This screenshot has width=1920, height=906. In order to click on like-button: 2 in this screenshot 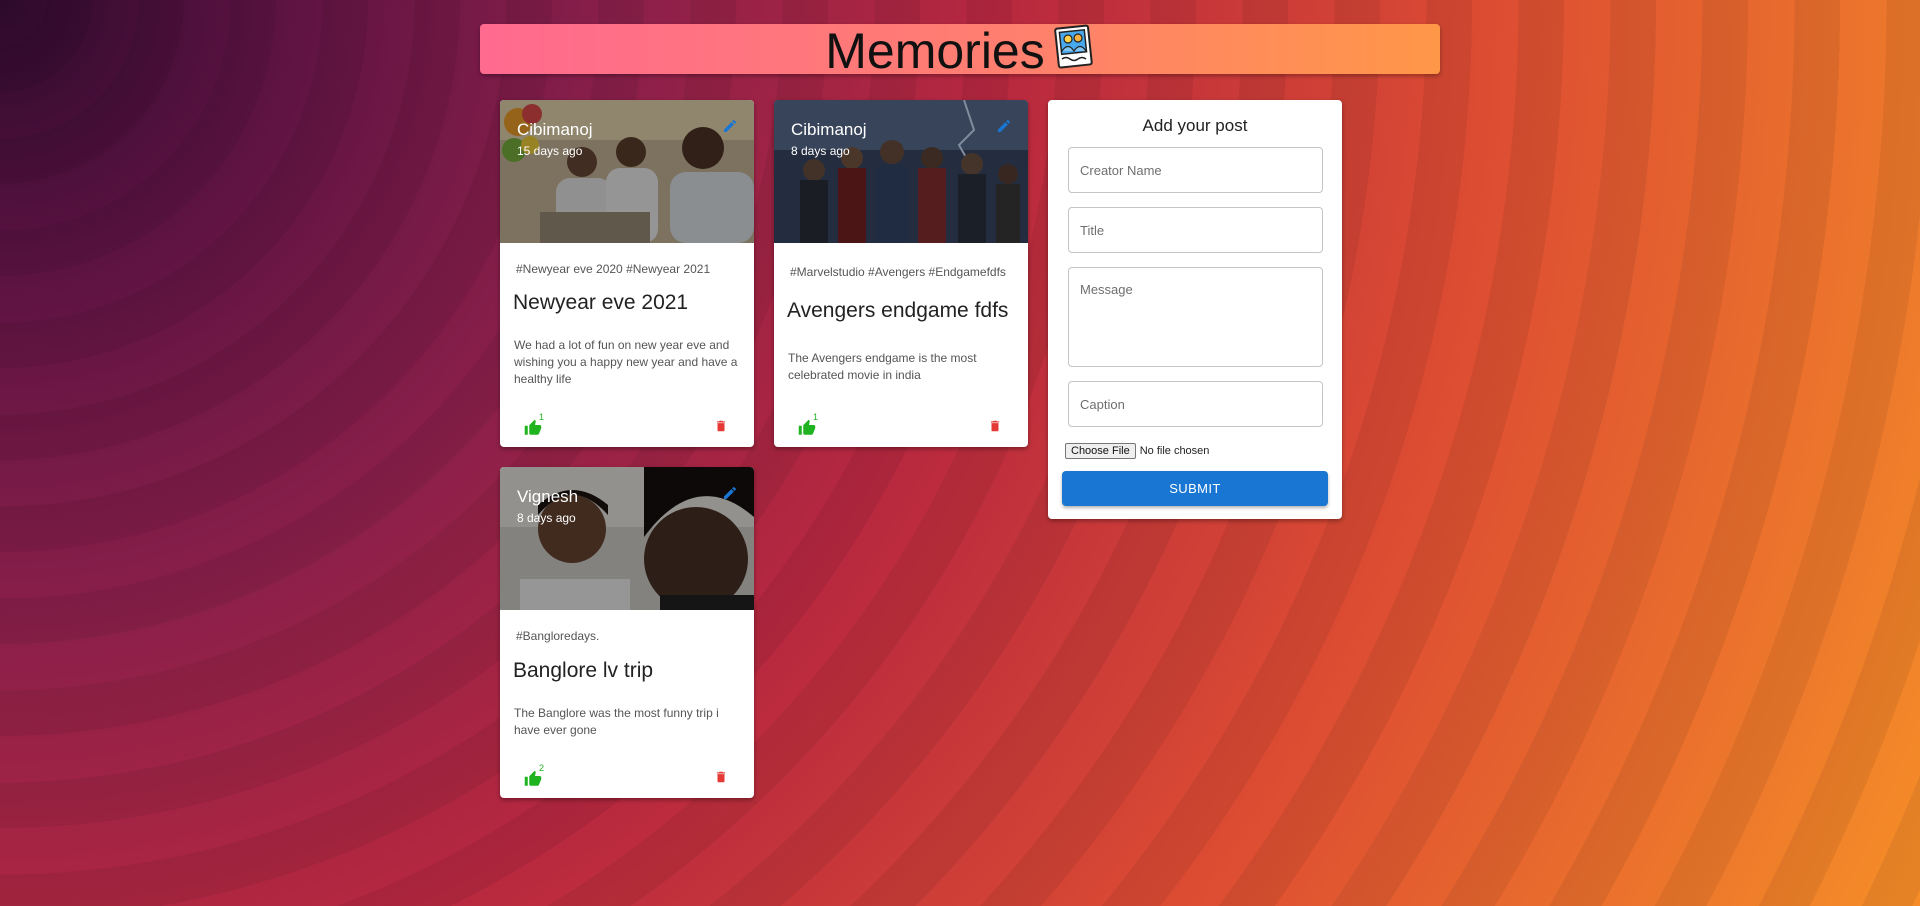, I will do `click(538, 776)`.